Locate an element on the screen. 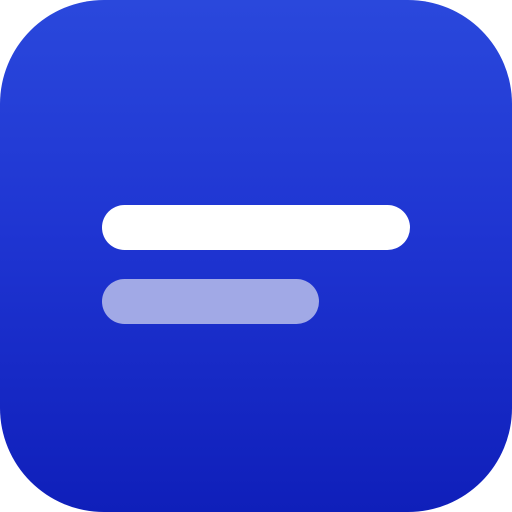 The image size is (512, 512). secondary-line-icon is located at coordinates (210, 301).